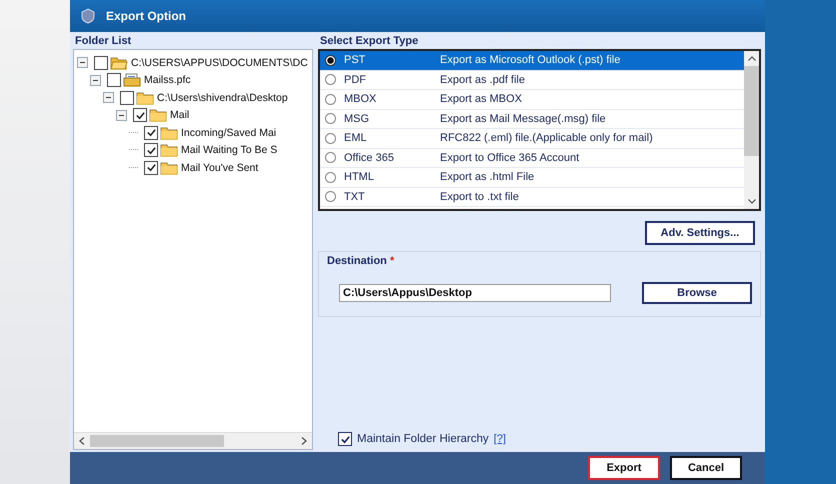  Describe the element at coordinates (475, 293) in the screenshot. I see `destination-field: C:\Users\Appus\Desktop` at that location.